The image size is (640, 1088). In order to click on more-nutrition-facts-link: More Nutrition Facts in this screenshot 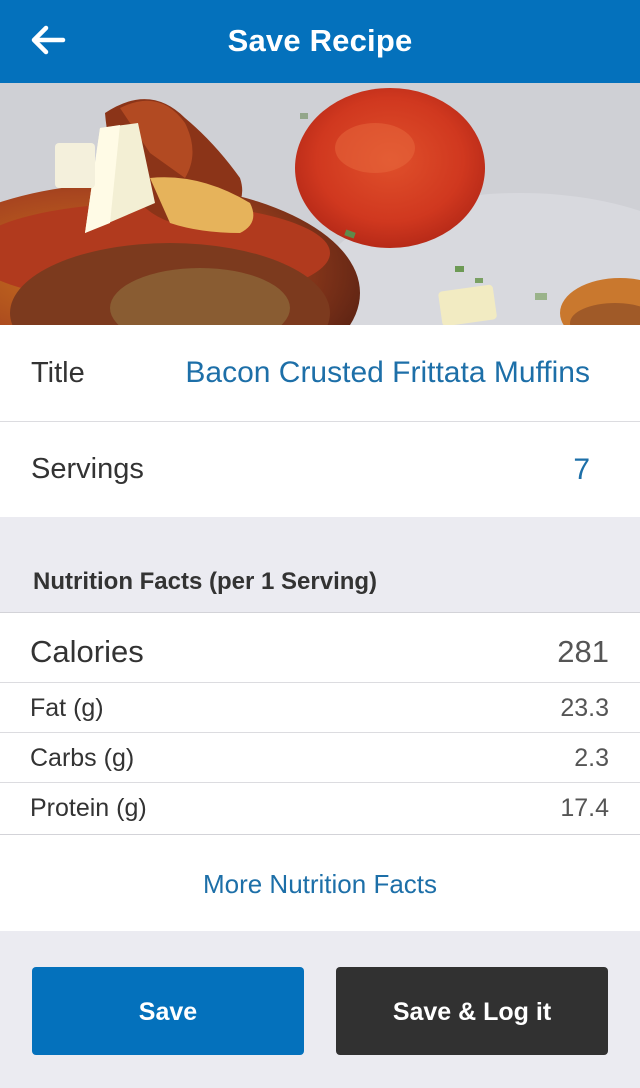, I will do `click(320, 883)`.